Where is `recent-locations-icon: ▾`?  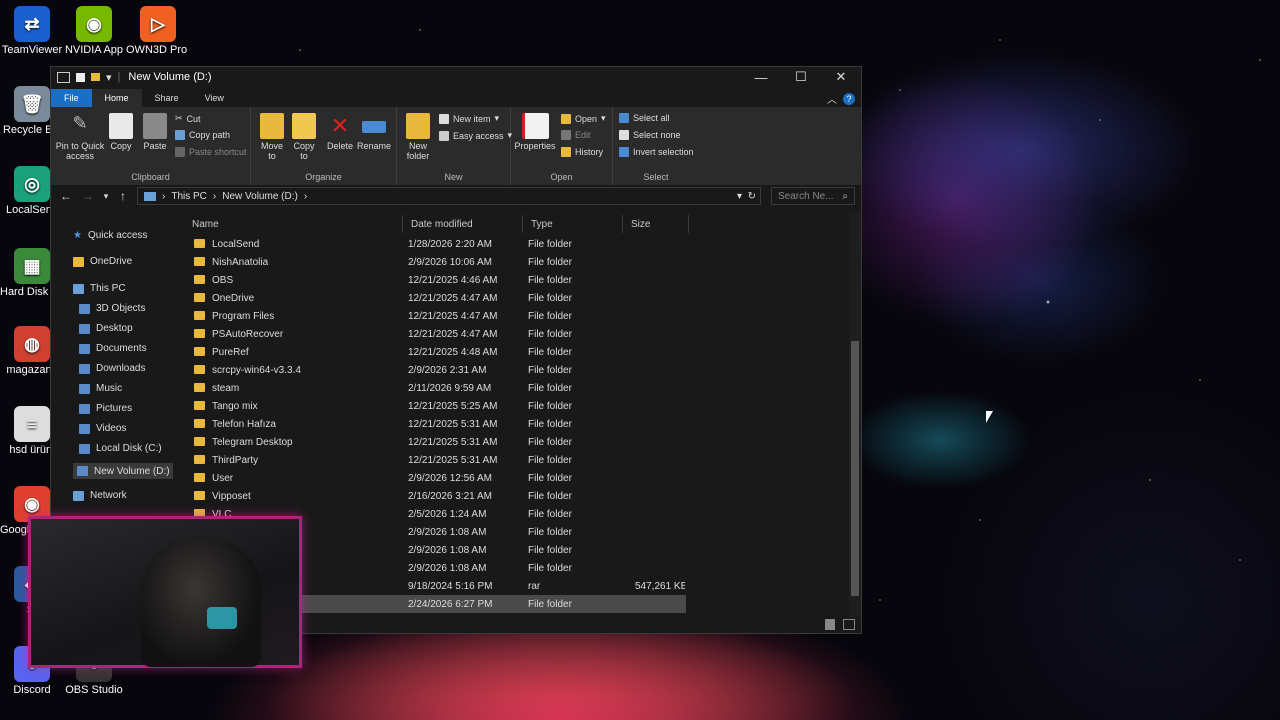 recent-locations-icon: ▾ is located at coordinates (106, 196).